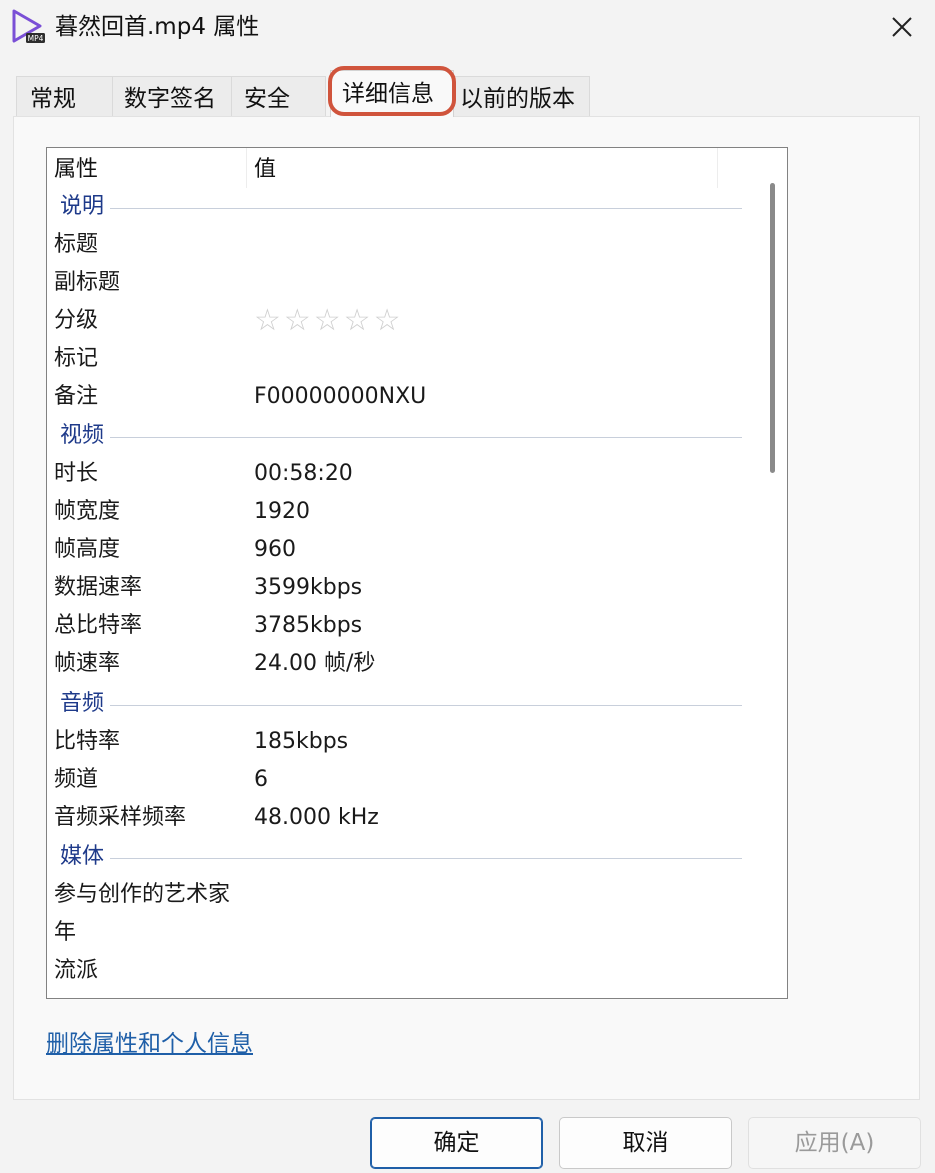 This screenshot has width=935, height=1173. Describe the element at coordinates (265, 168) in the screenshot. I see `column-header-value: 值` at that location.